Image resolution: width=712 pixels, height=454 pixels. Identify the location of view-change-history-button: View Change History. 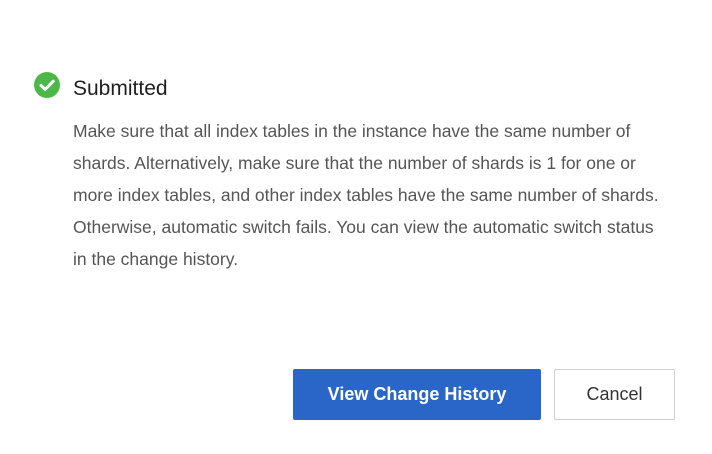
(417, 394).